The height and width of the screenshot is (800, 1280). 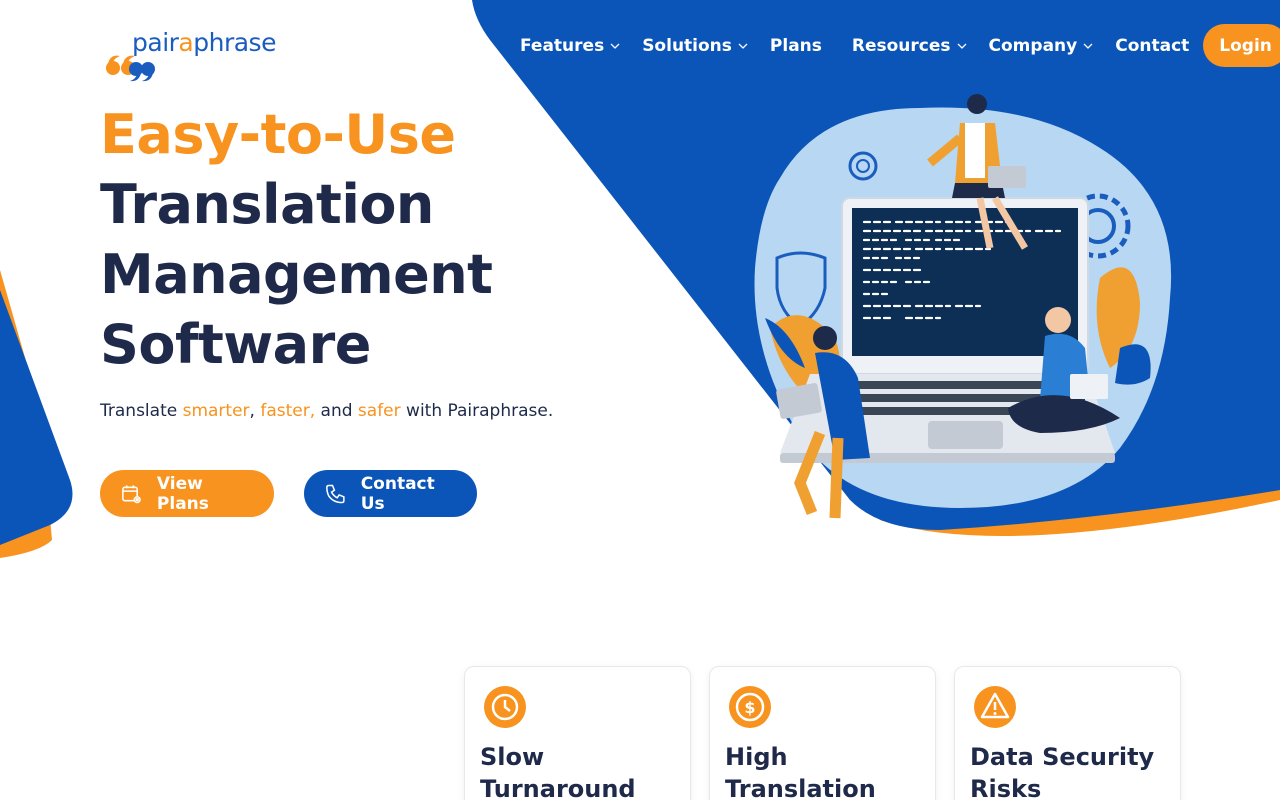 I want to click on contact-us-button: Contact Us, so click(x=390, y=493).